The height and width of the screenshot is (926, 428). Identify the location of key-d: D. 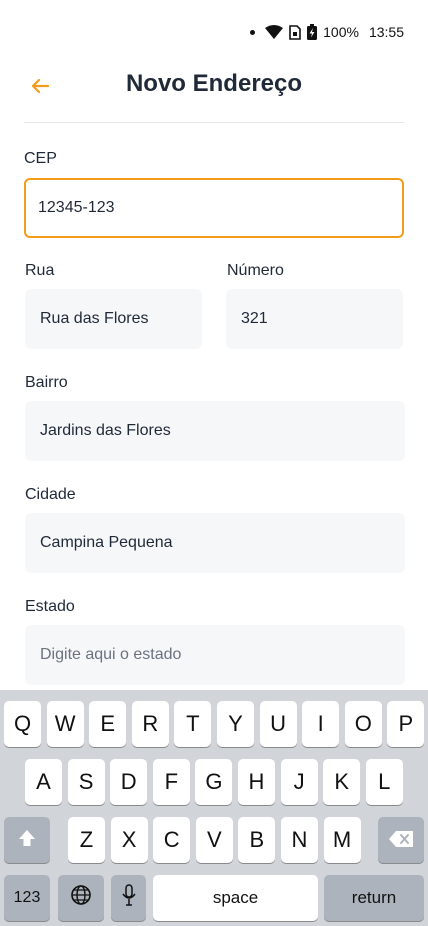
(129, 782).